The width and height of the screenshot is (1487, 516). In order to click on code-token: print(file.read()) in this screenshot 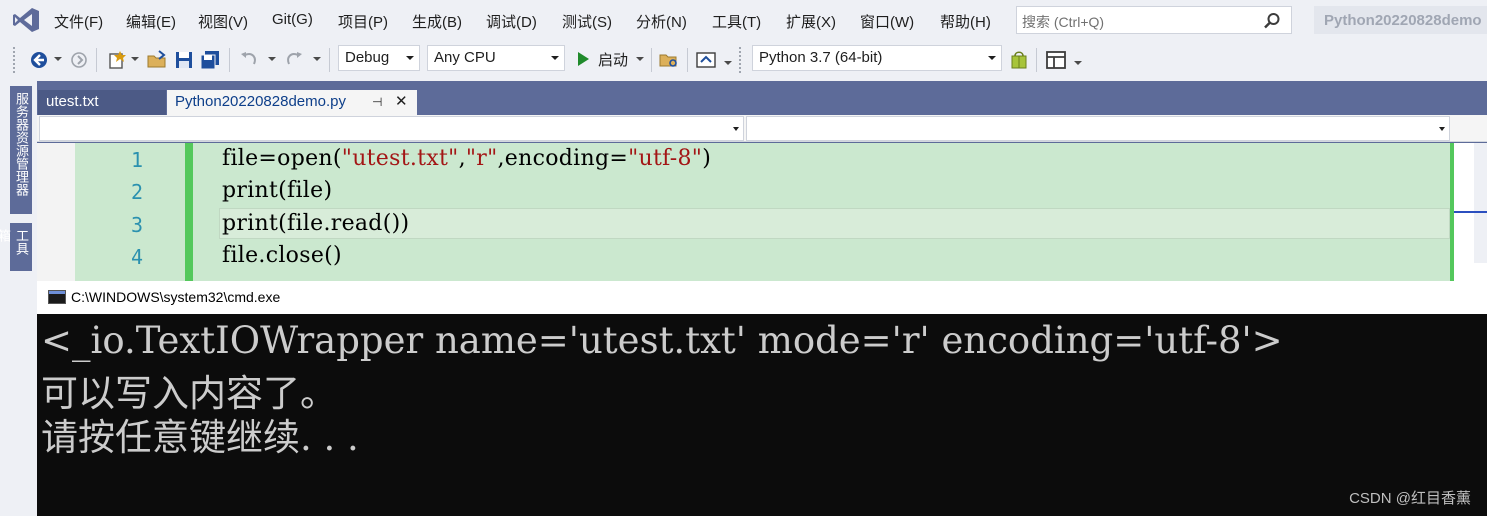, I will do `click(316, 223)`.